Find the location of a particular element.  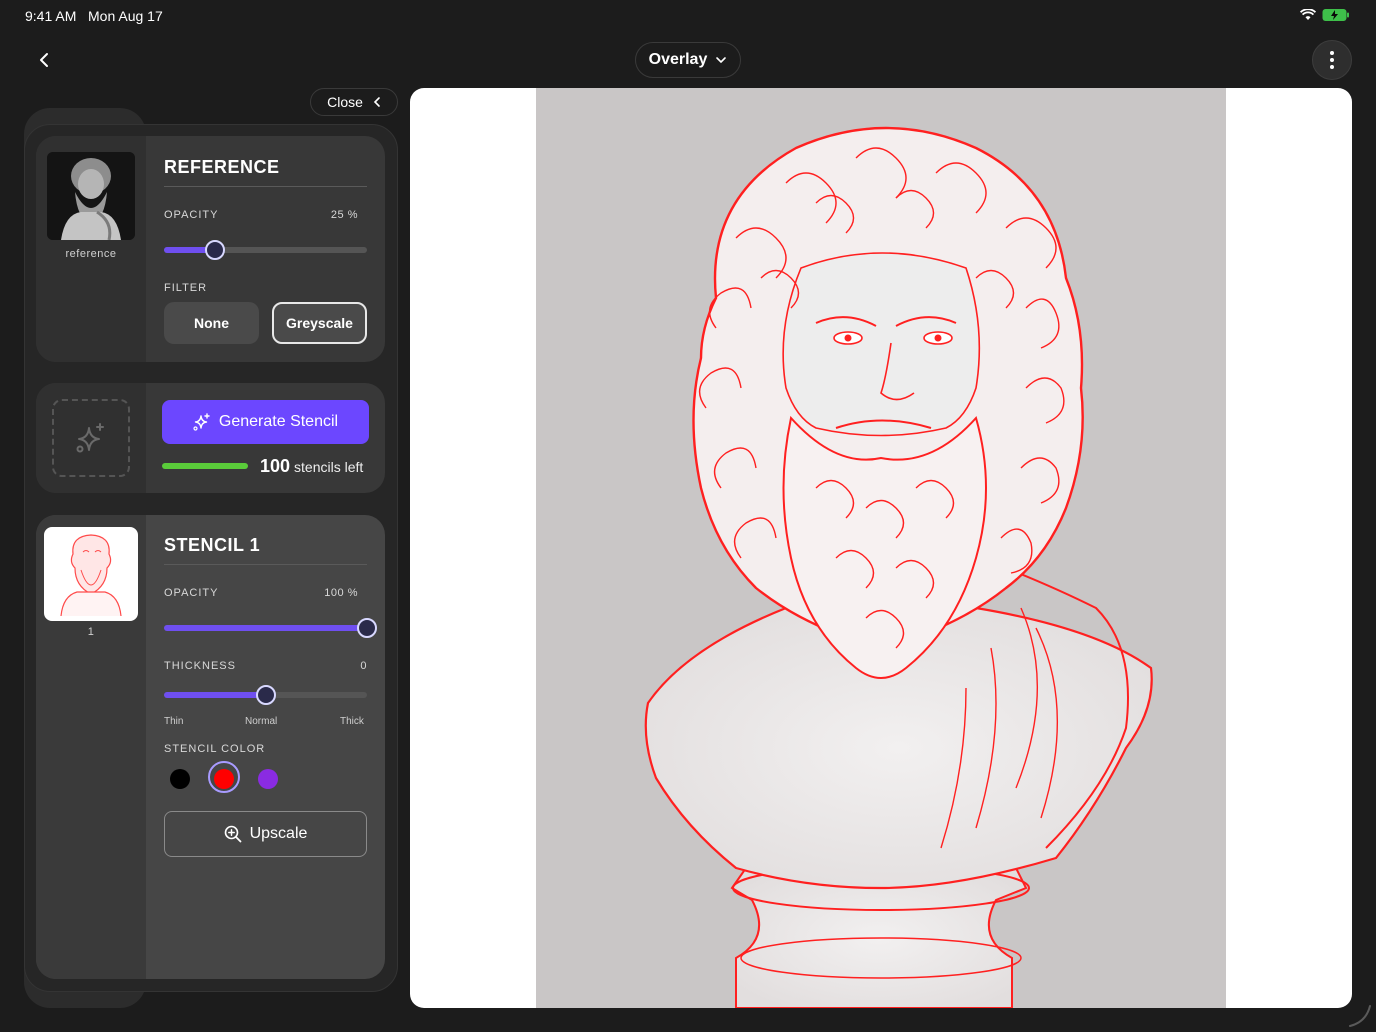

thickness-tick-normal: Normal is located at coordinates (261, 721).